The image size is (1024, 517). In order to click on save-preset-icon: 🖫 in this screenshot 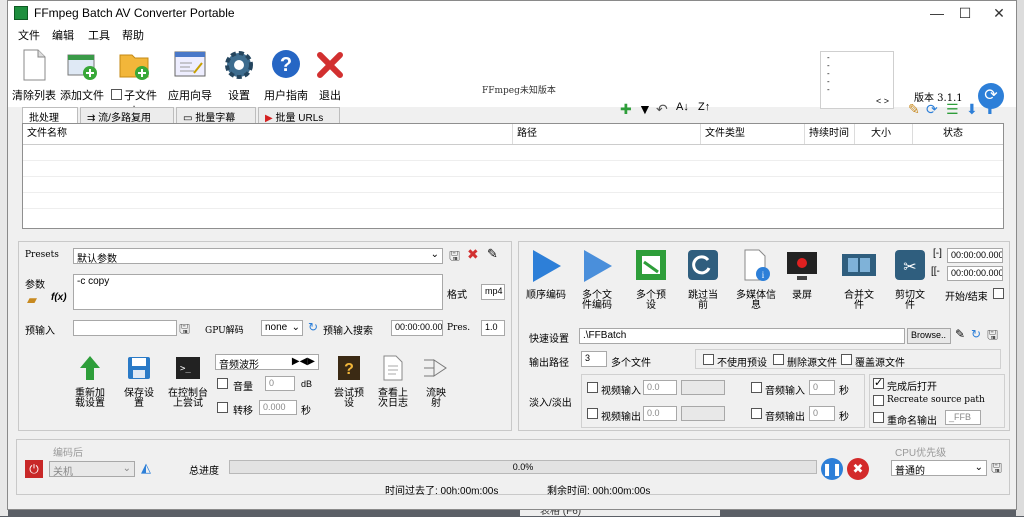, I will do `click(454, 258)`.